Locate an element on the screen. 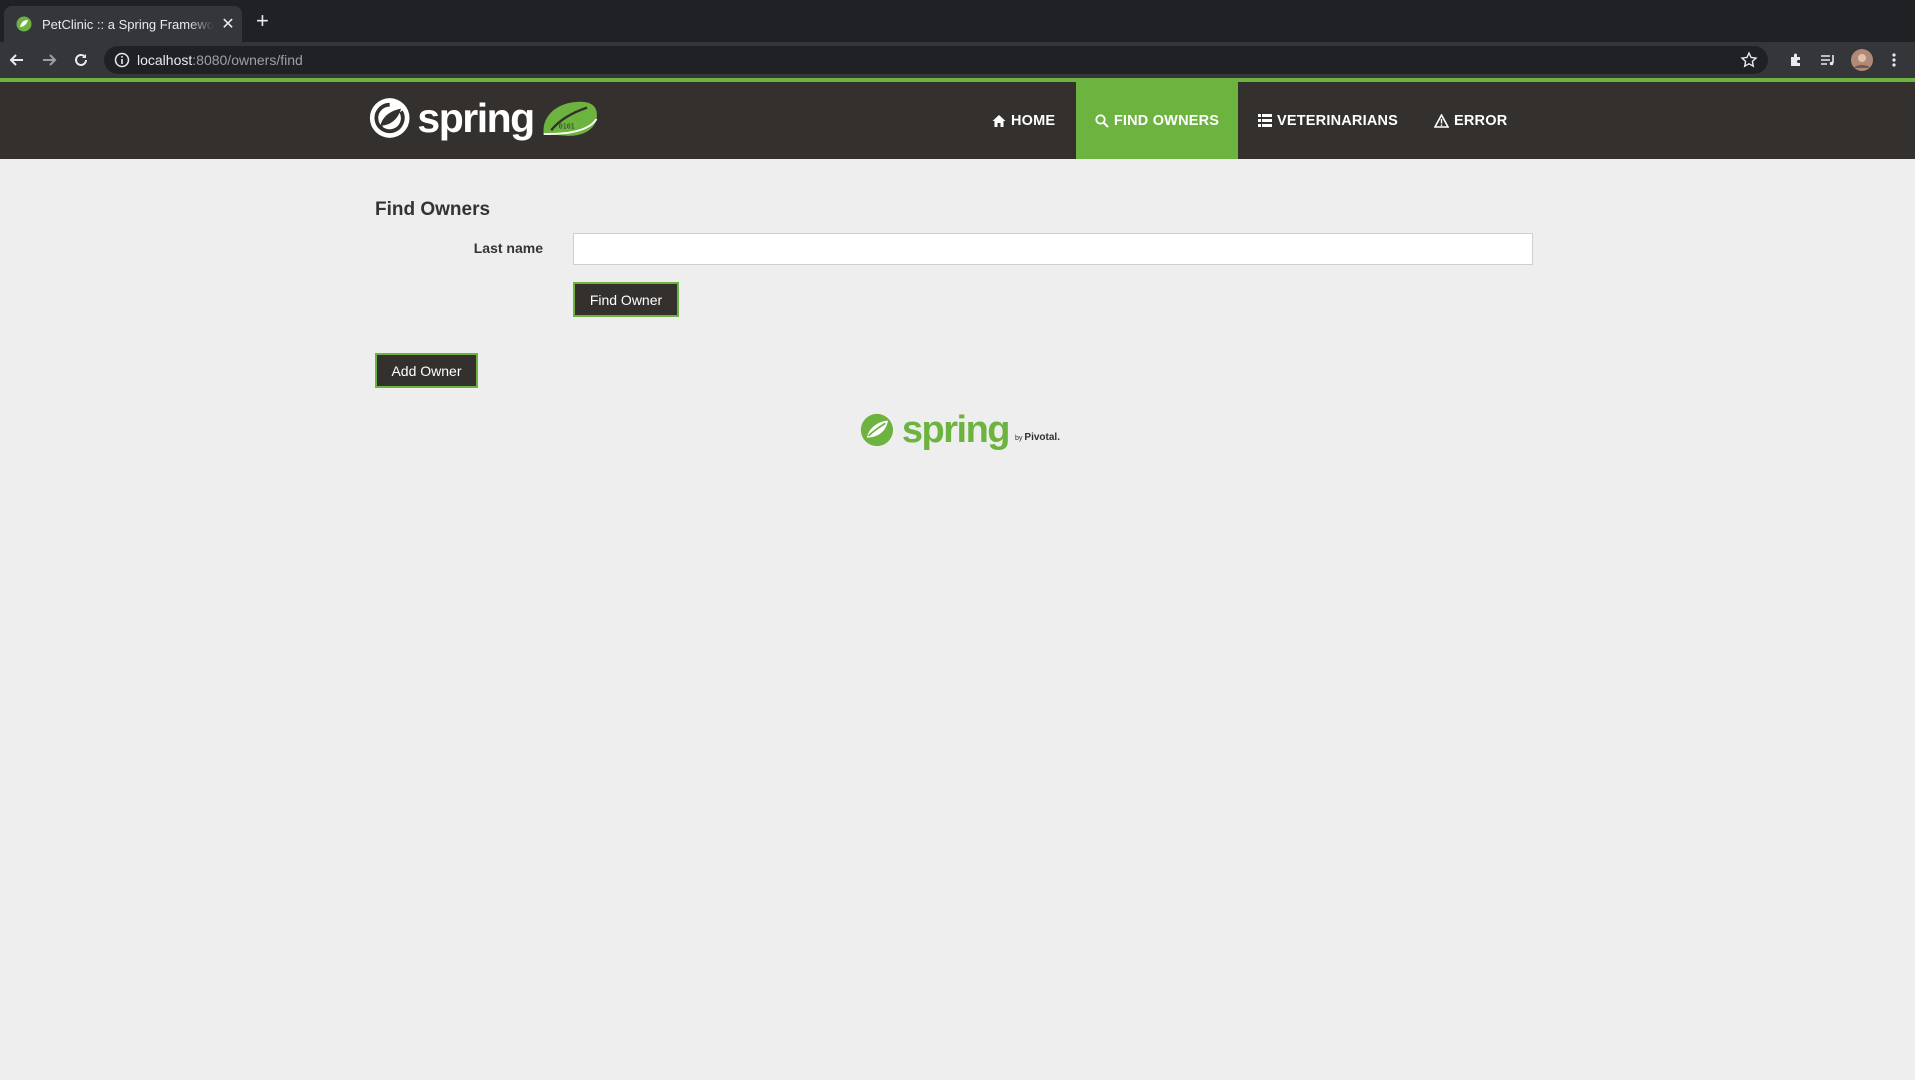 This screenshot has width=1915, height=1080. last-name-label: Last name is located at coordinates (508, 248).